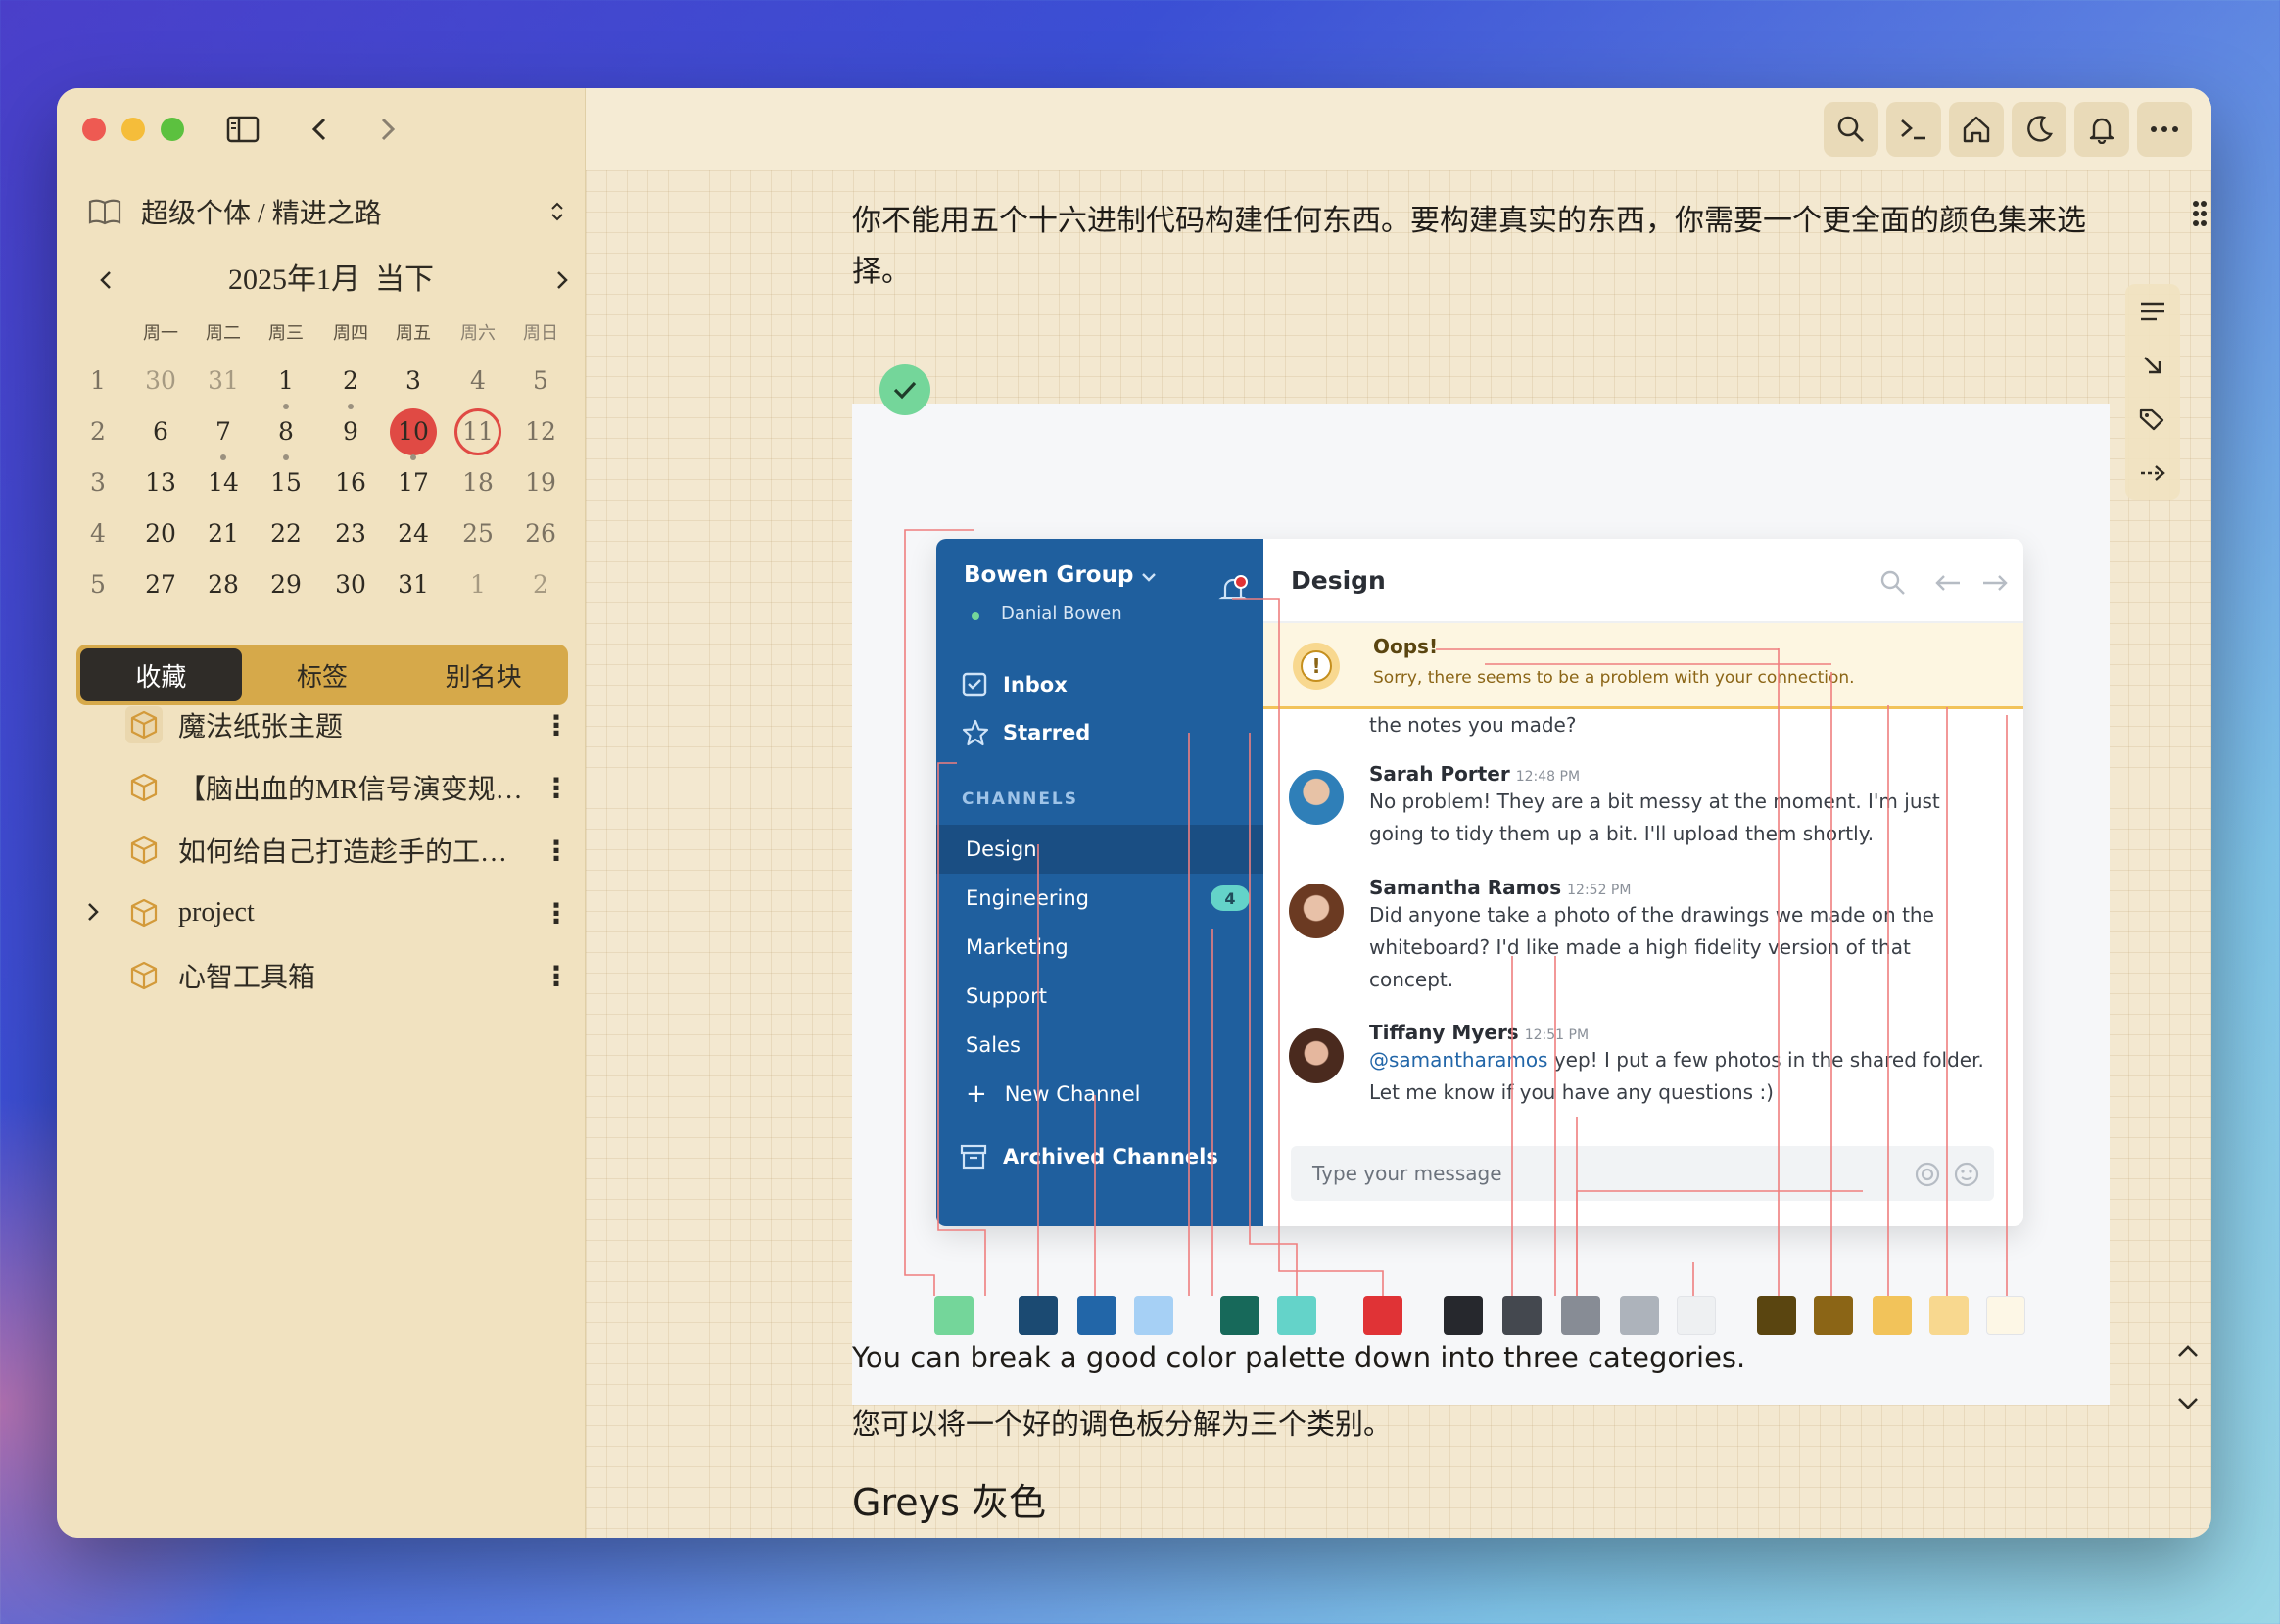 This screenshot has width=2280, height=1624. What do you see at coordinates (949, 1502) in the screenshot?
I see `heading-greys: Greys 灰色` at bounding box center [949, 1502].